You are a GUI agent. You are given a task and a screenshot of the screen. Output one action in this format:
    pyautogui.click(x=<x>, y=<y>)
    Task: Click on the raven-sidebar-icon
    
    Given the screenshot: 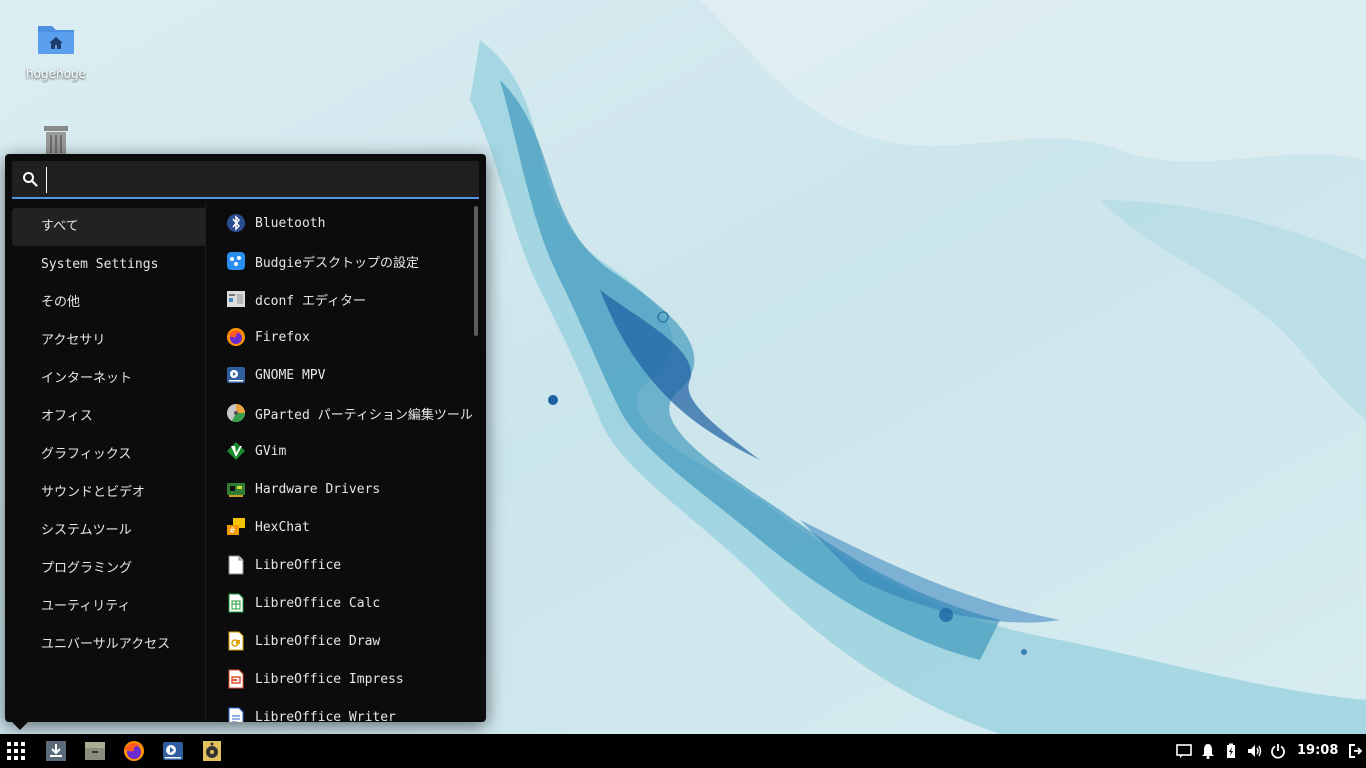 What is the action you would take?
    pyautogui.click(x=1355, y=751)
    